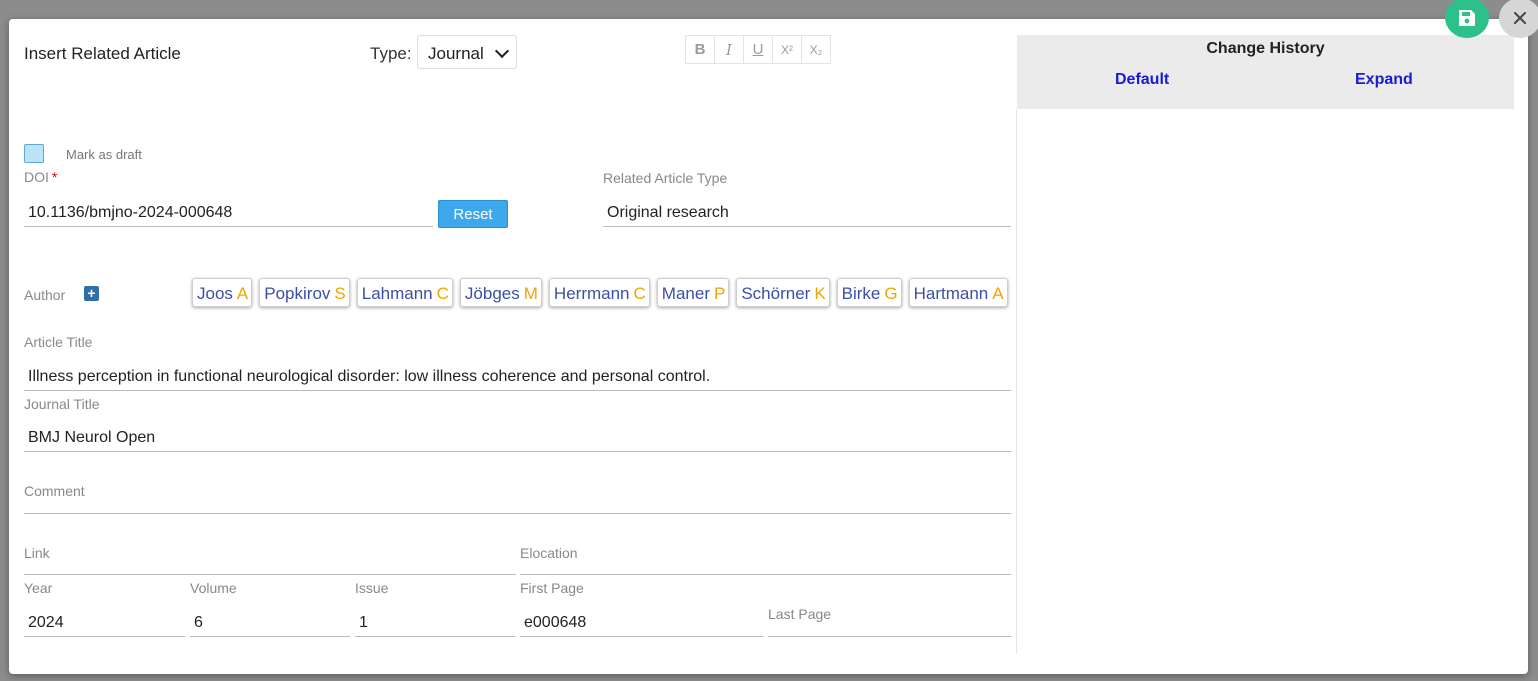  Describe the element at coordinates (1016, 381) in the screenshot. I see `panel-divider` at that location.